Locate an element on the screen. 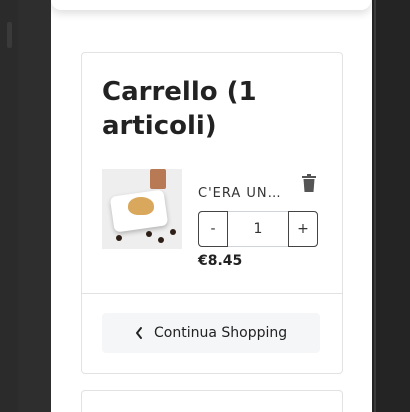 Image resolution: width=410 pixels, height=412 pixels. product-image is located at coordinates (142, 209).